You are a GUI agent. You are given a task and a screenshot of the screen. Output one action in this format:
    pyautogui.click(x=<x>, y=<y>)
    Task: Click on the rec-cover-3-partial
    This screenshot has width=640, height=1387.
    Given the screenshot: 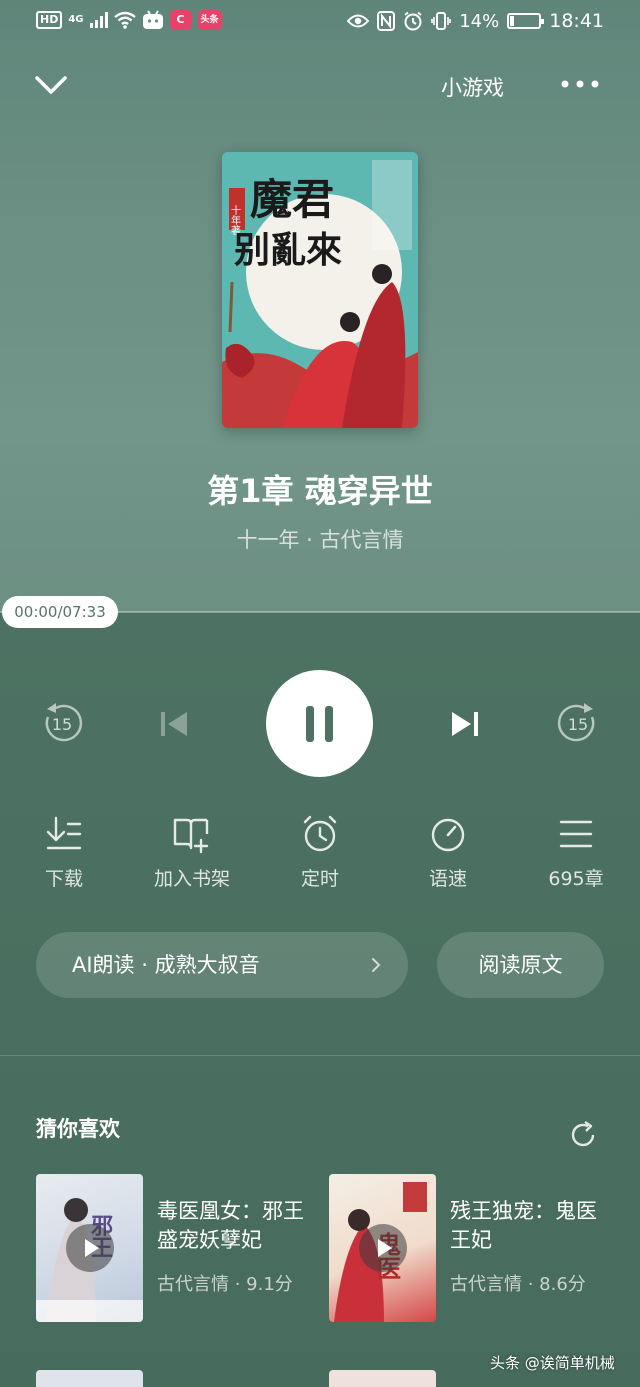 What is the action you would take?
    pyautogui.click(x=89, y=1378)
    